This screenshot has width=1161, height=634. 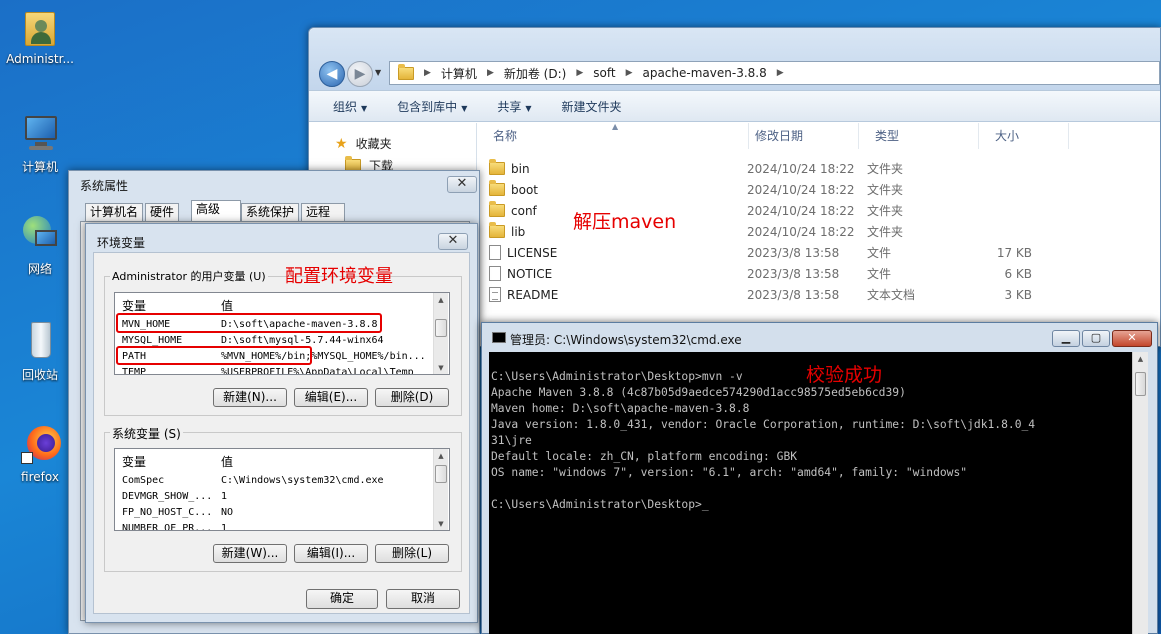 I want to click on variable-value: %USERPROFILE%\AppData\Local\Temp, so click(x=317, y=370).